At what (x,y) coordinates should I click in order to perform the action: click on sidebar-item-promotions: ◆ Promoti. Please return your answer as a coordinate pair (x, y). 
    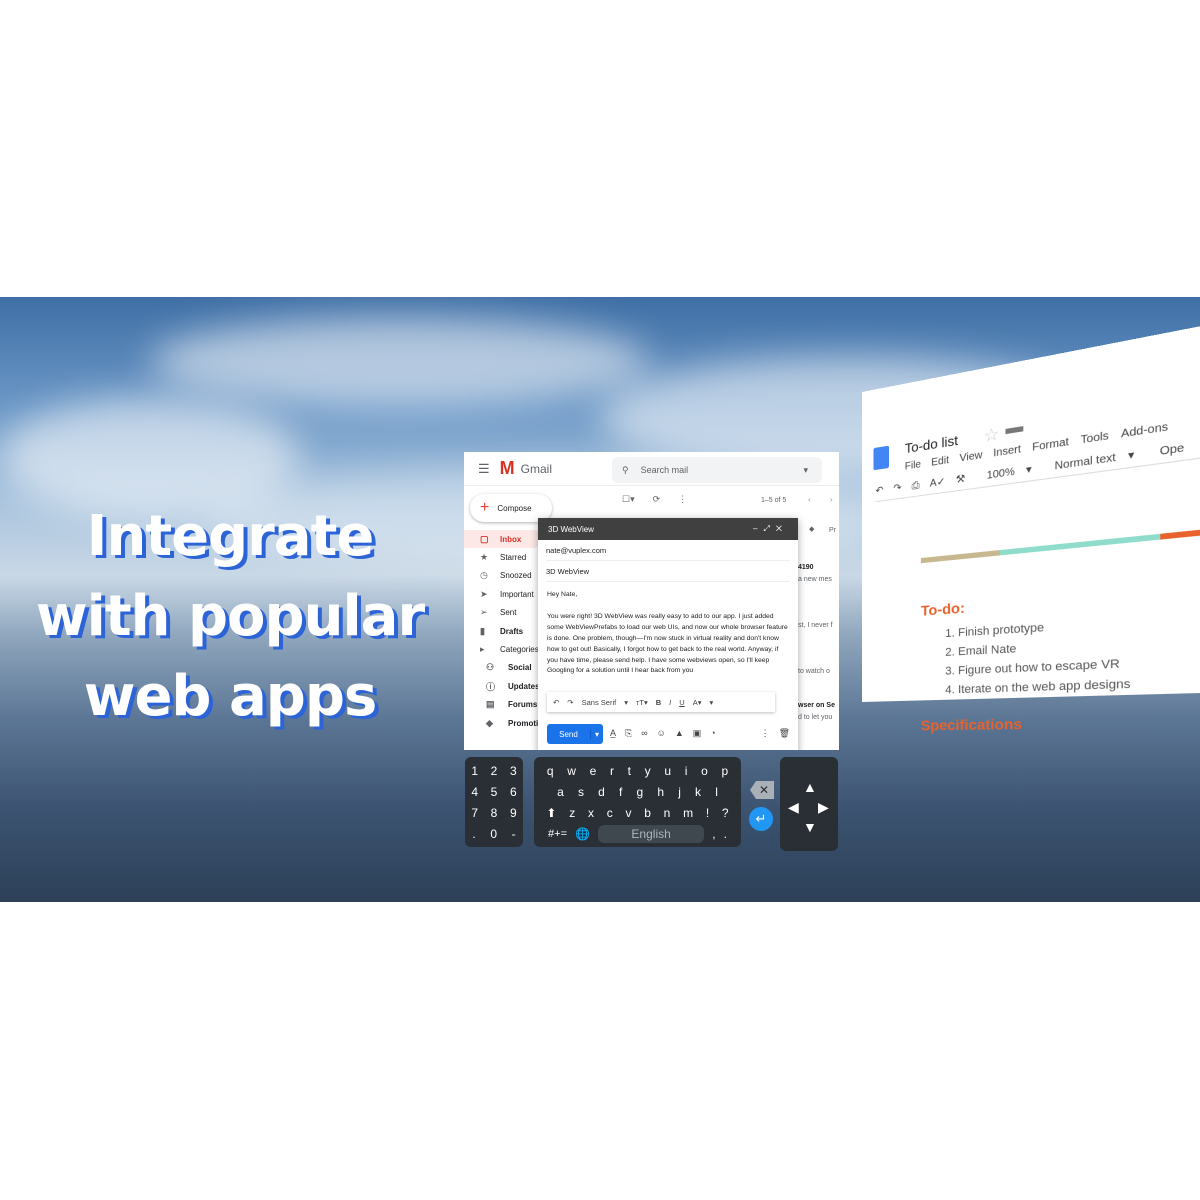
    Looking at the image, I should click on (503, 723).